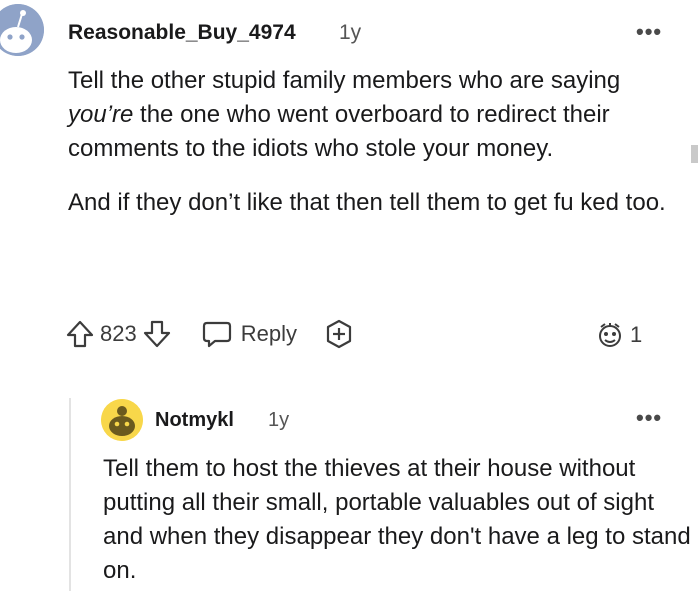 The image size is (700, 591). Describe the element at coordinates (268, 333) in the screenshot. I see `reply-label: Reply` at that location.